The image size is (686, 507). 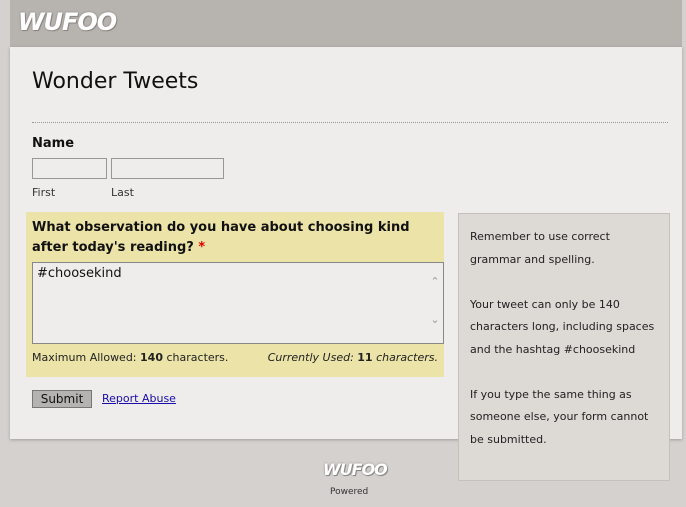 What do you see at coordinates (365, 357) in the screenshot?
I see `currently-used-value: 11` at bounding box center [365, 357].